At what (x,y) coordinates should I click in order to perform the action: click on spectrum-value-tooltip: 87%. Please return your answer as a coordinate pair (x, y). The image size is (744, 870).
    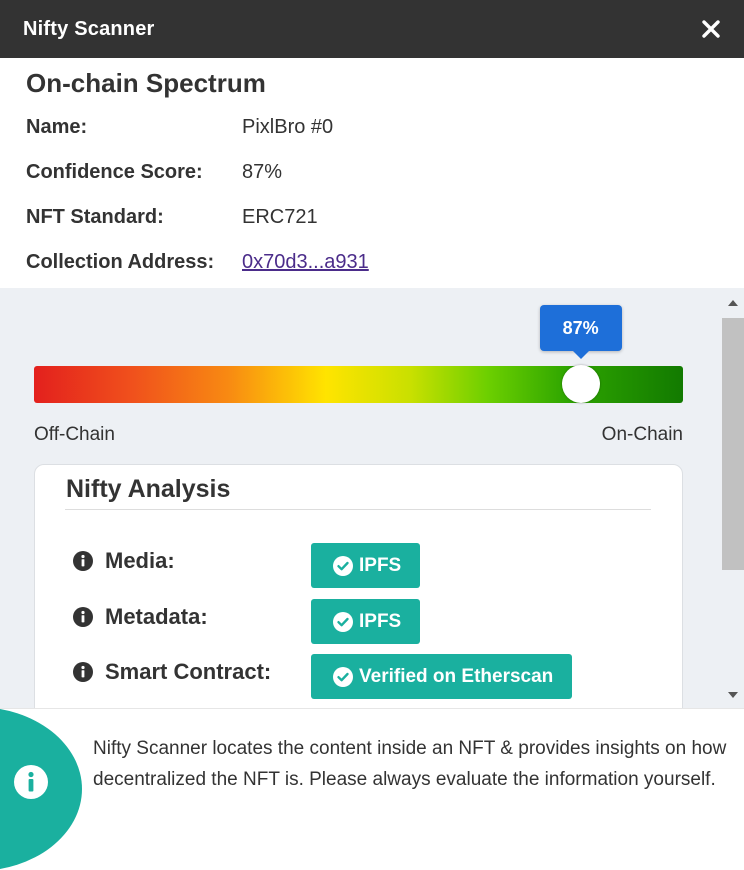
    Looking at the image, I should click on (580, 332).